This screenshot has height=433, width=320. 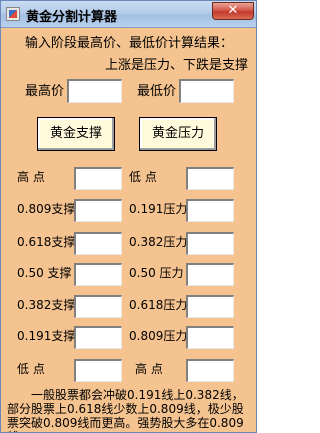 What do you see at coordinates (46, 305) in the screenshot?
I see `left-label-0382: 0.382支撑` at bounding box center [46, 305].